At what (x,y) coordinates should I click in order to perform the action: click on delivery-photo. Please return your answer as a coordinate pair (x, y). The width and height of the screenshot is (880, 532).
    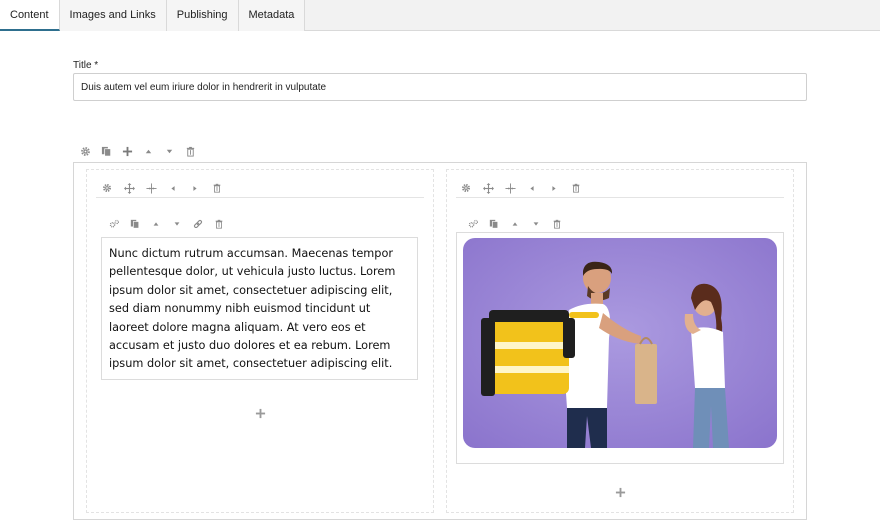
    Looking at the image, I should click on (620, 343).